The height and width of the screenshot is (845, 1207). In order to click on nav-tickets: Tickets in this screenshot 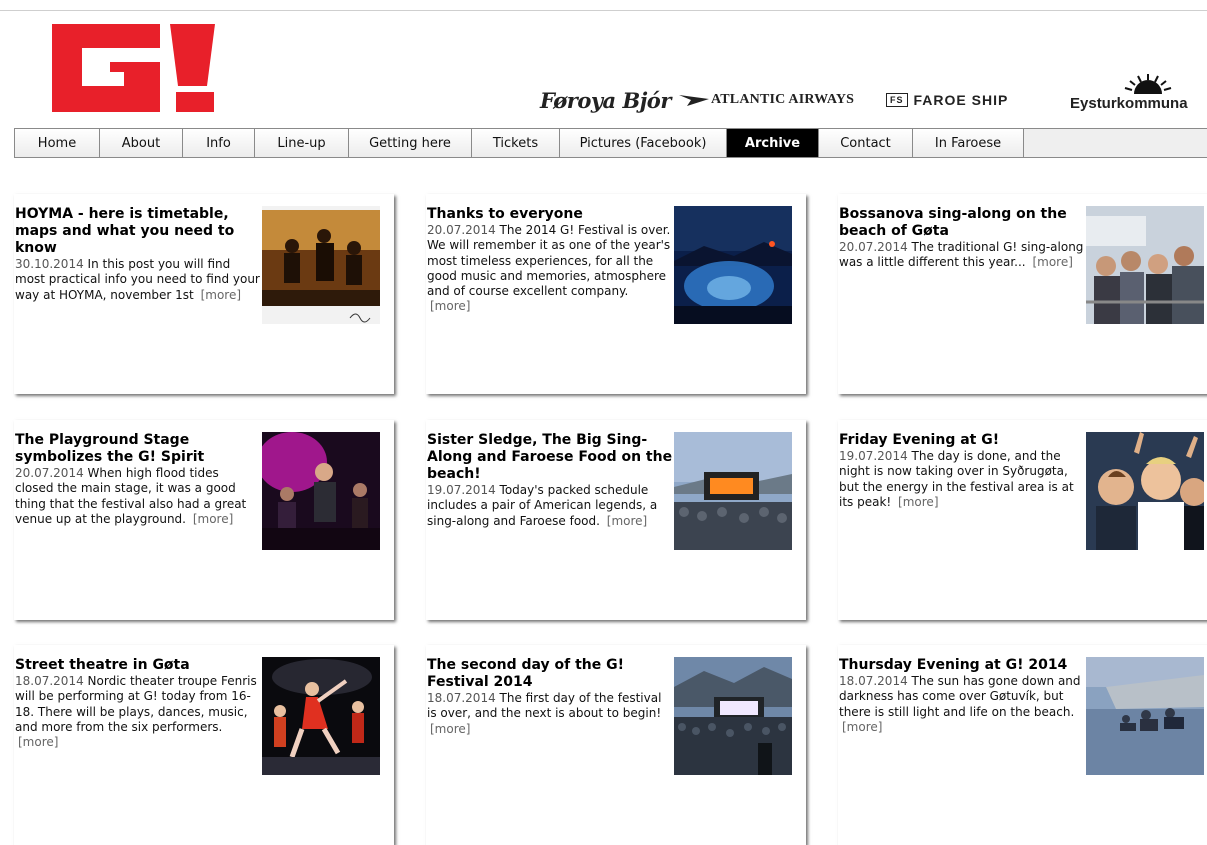, I will do `click(516, 143)`.